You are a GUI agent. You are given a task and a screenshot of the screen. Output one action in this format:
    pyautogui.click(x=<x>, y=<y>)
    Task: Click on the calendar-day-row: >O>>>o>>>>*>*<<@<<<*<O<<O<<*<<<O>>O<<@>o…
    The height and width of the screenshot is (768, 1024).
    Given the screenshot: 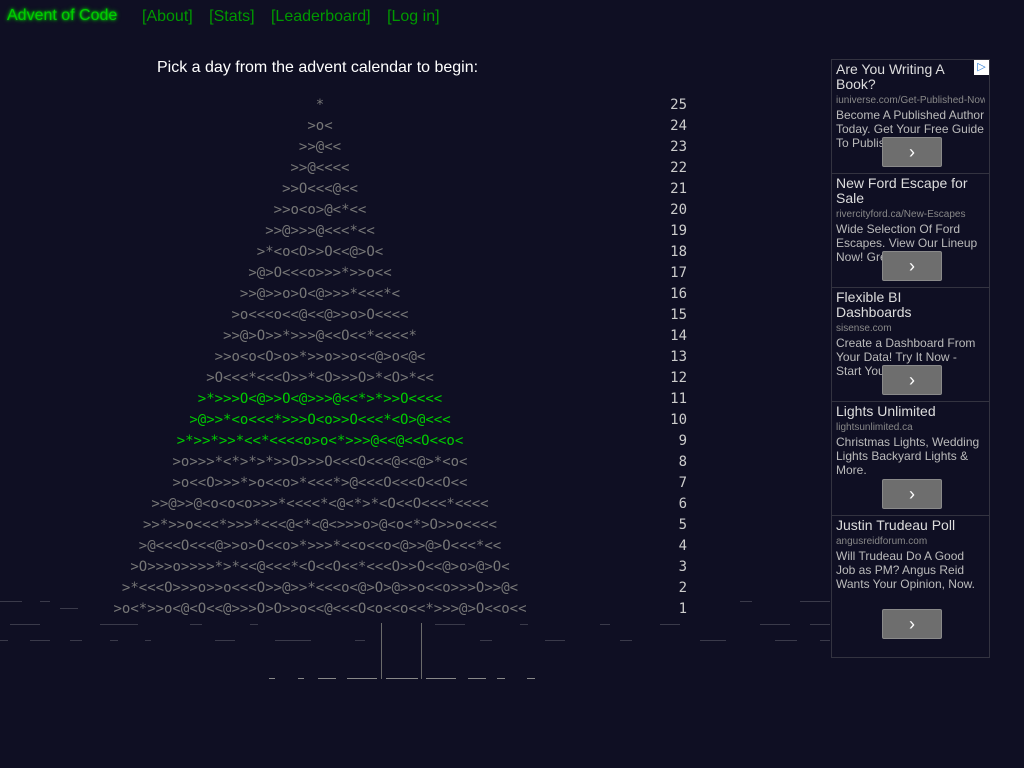 What is the action you would take?
    pyautogui.click(x=350, y=567)
    